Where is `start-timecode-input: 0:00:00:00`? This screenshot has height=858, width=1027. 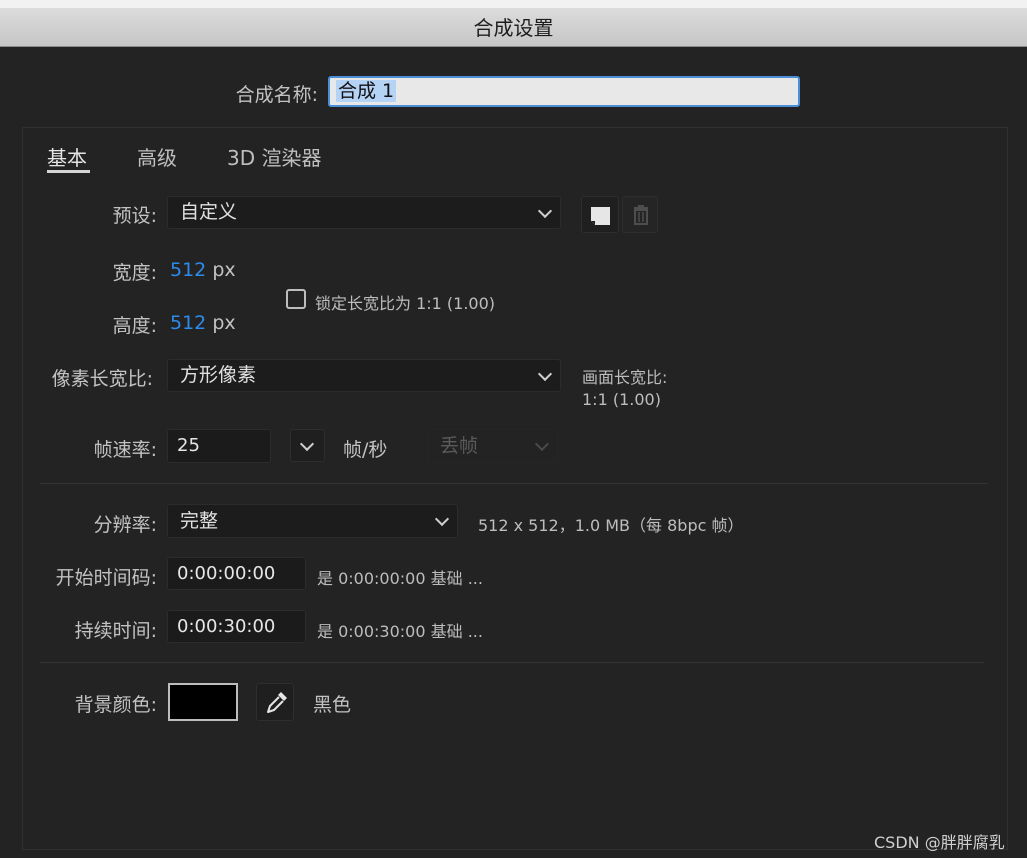
start-timecode-input: 0:00:00:00 is located at coordinates (236, 573).